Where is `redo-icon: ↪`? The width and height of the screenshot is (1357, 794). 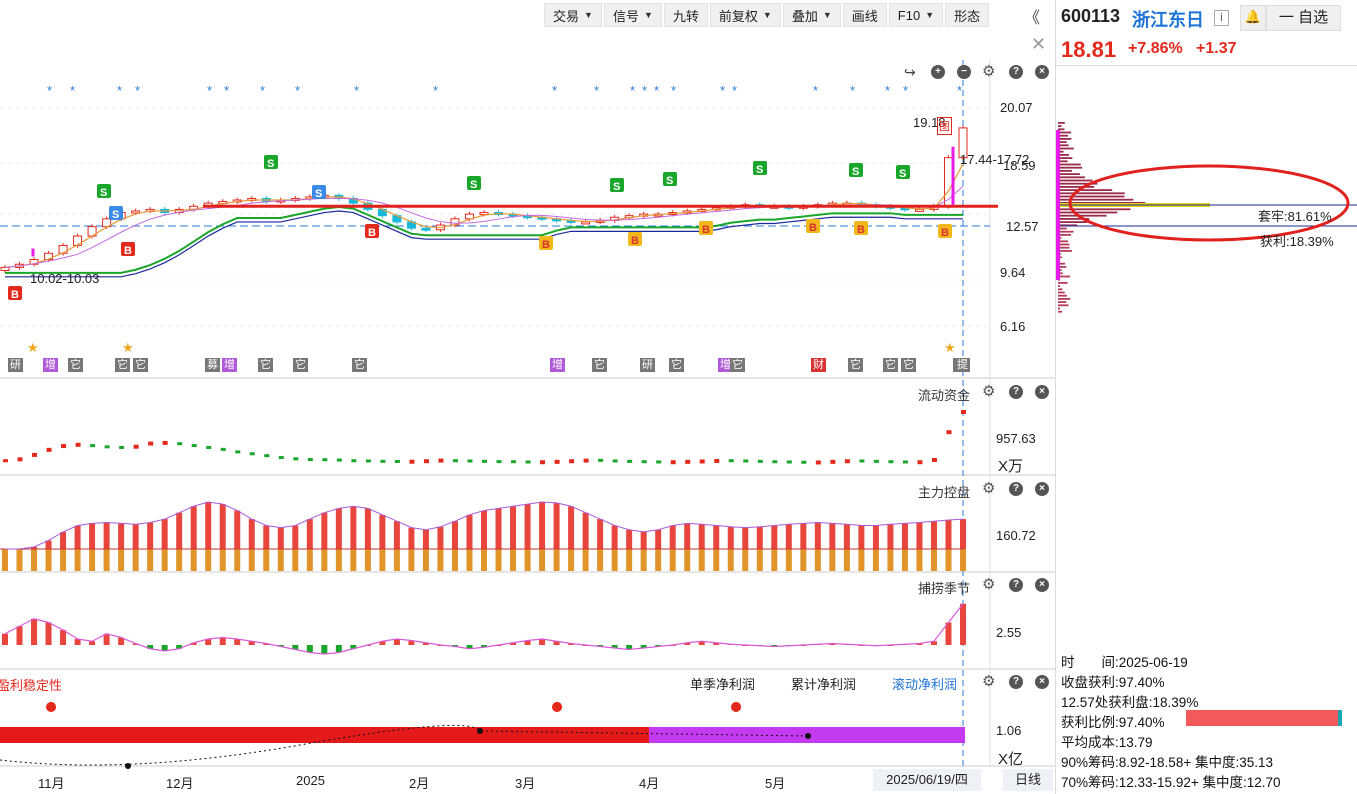
redo-icon: ↪ is located at coordinates (910, 72).